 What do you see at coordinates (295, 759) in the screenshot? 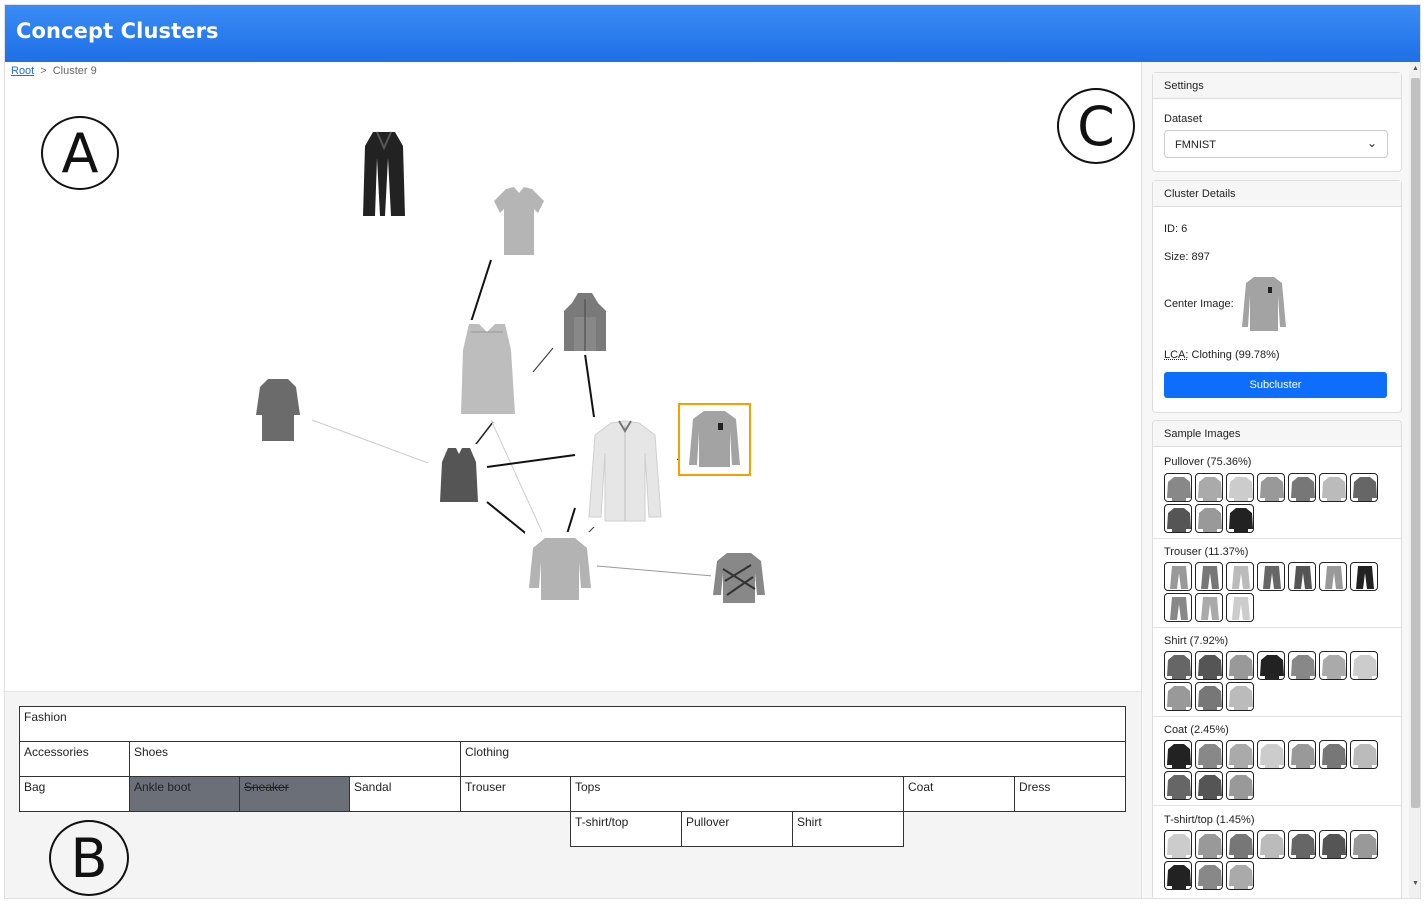
I see `hierarchy-cell-shoes: Shoes` at bounding box center [295, 759].